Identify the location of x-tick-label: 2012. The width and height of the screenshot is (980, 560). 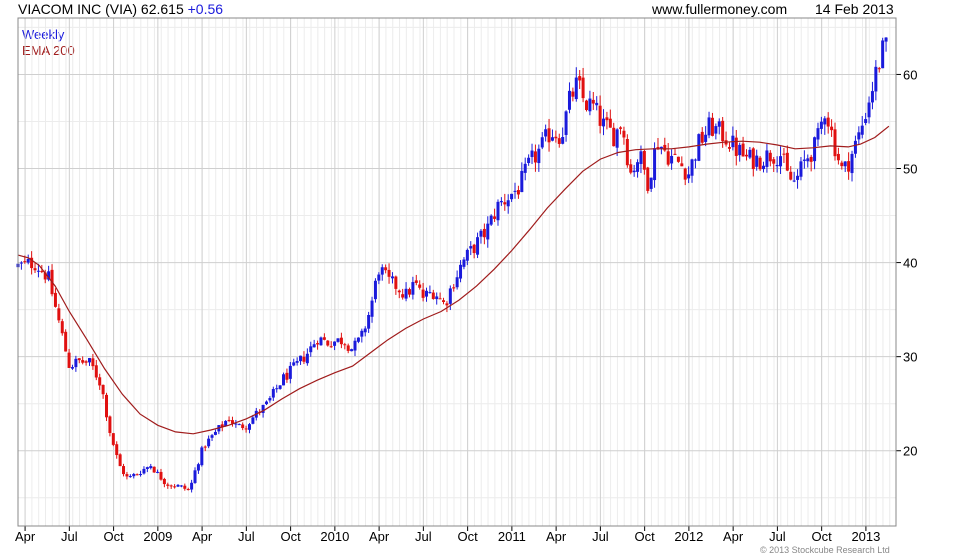
(688, 536).